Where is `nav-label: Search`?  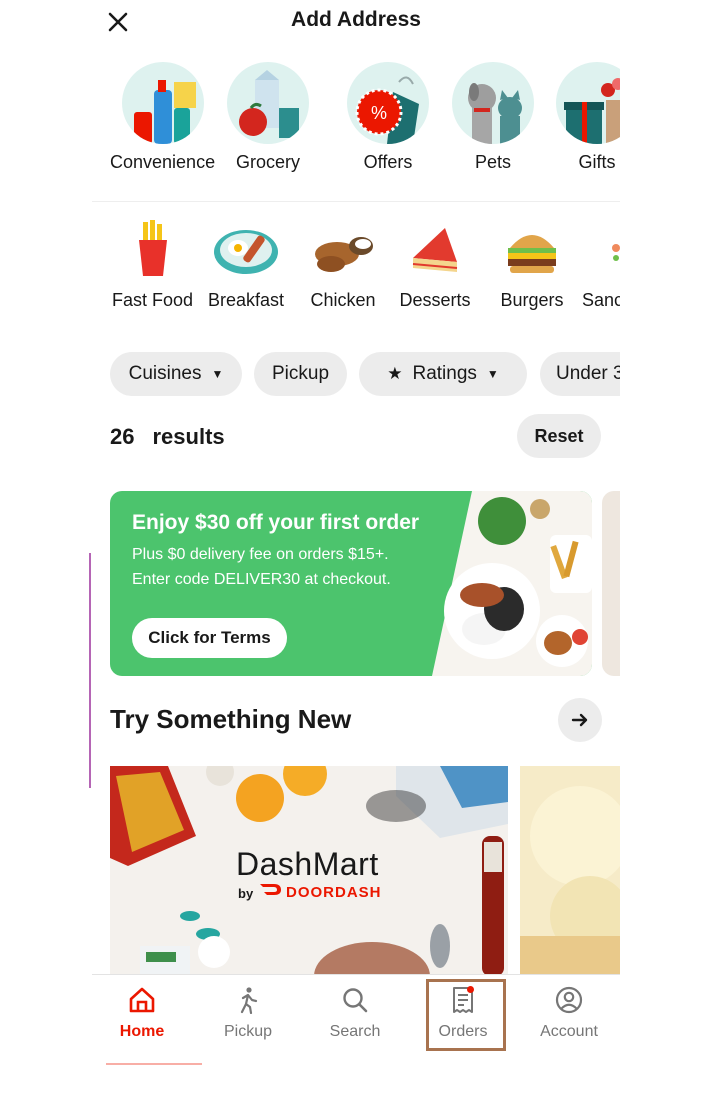
nav-label: Search is located at coordinates (355, 1031).